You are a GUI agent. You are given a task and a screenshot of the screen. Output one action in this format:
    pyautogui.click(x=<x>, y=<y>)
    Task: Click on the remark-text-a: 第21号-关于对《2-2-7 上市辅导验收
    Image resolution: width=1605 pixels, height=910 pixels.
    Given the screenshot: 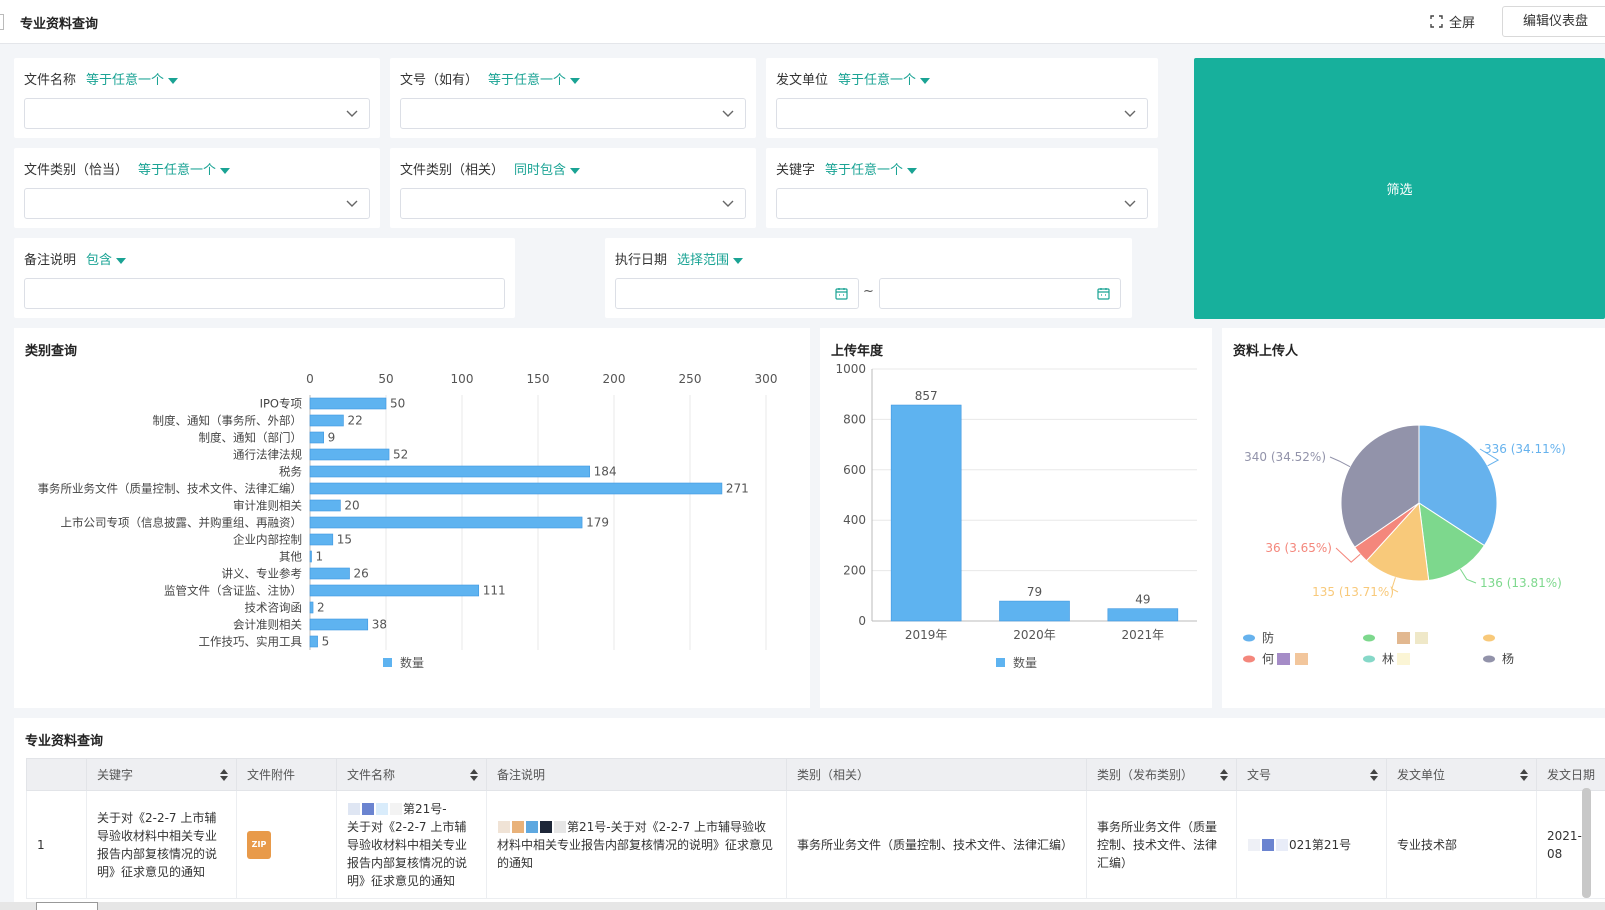 What is the action you would take?
    pyautogui.click(x=666, y=826)
    